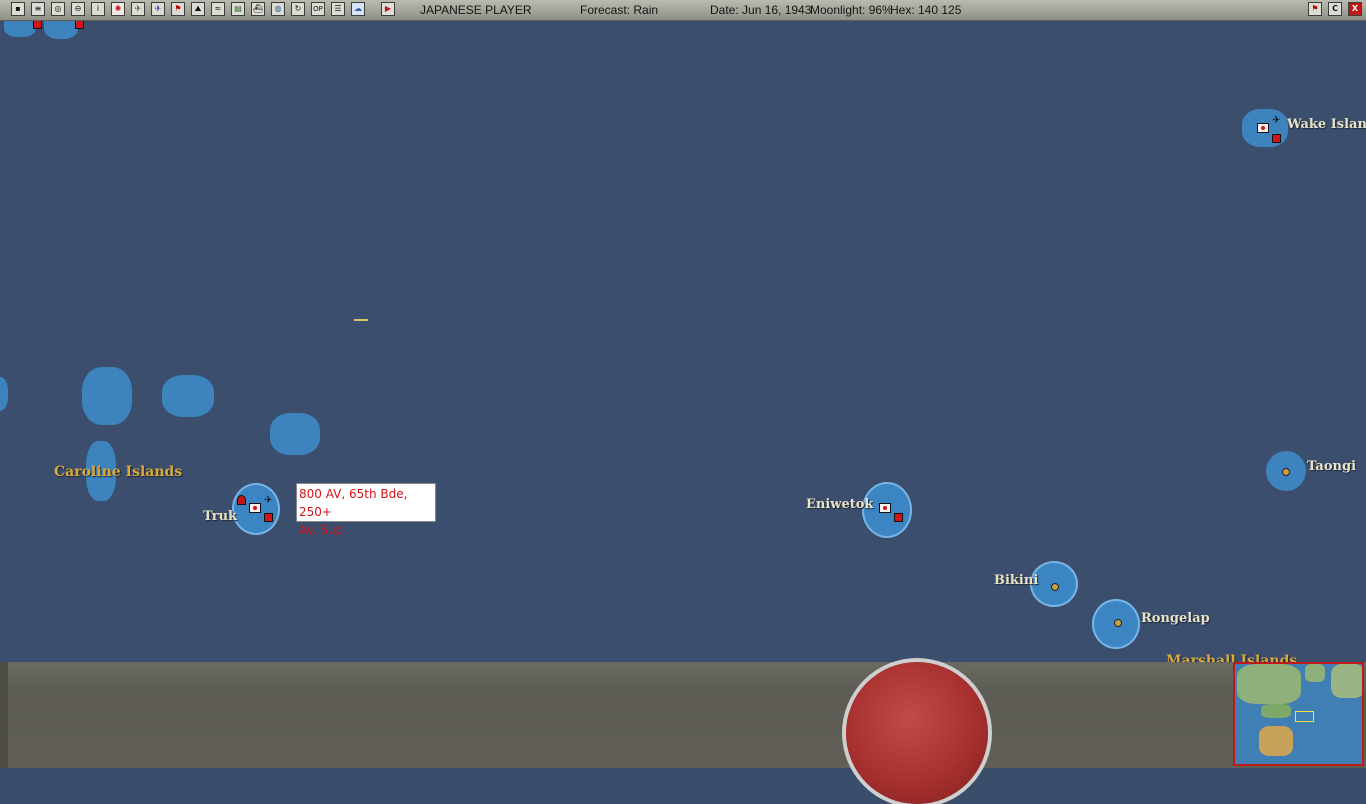  What do you see at coordinates (683, 715) in the screenshot?
I see `bottom-info-panel` at bounding box center [683, 715].